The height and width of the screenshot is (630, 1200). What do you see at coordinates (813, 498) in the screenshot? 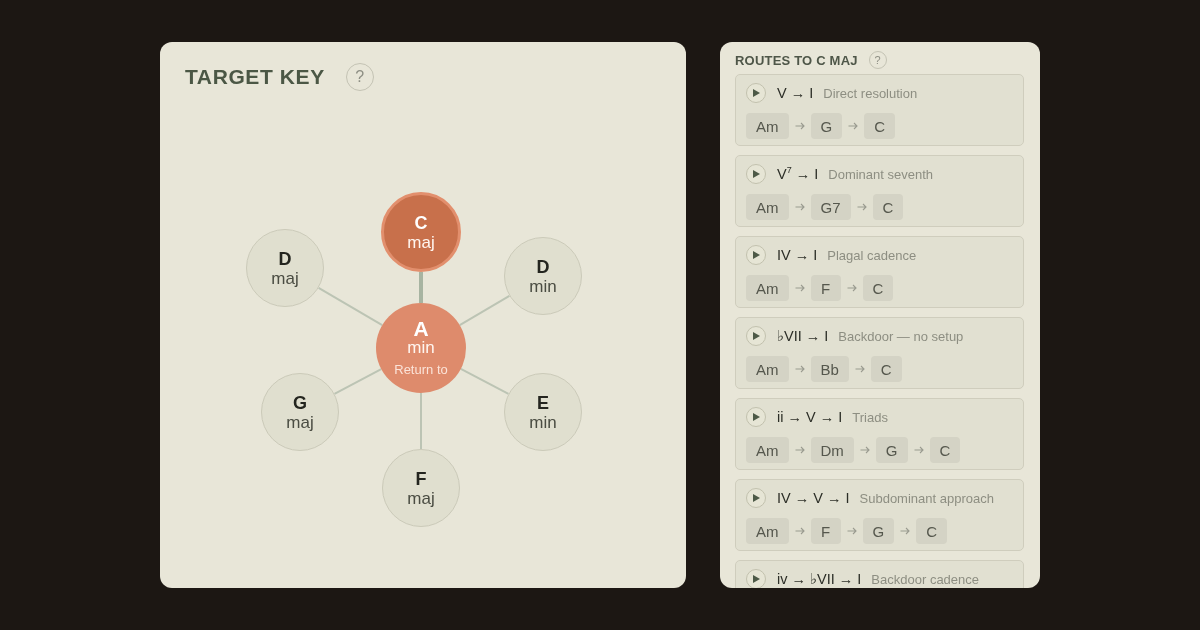
I see `route-numerals: IV → V → I` at bounding box center [813, 498].